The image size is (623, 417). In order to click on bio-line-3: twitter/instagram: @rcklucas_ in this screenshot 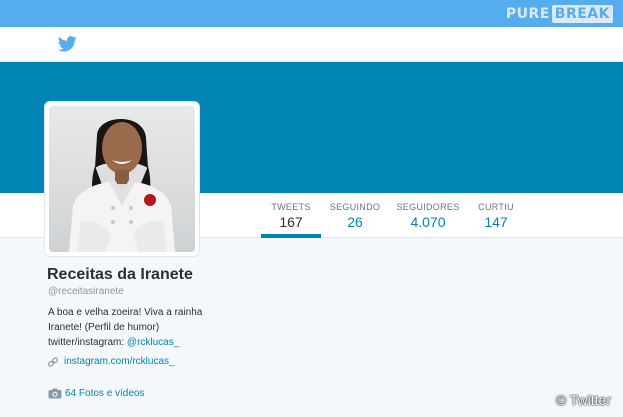, I will do `click(148, 342)`.